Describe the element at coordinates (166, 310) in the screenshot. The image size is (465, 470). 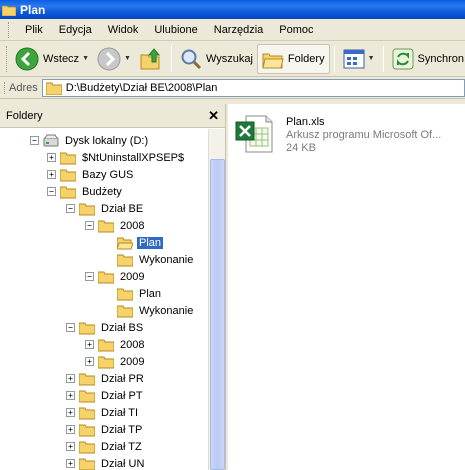
I see `tree-item-label: Wykonanie` at that location.